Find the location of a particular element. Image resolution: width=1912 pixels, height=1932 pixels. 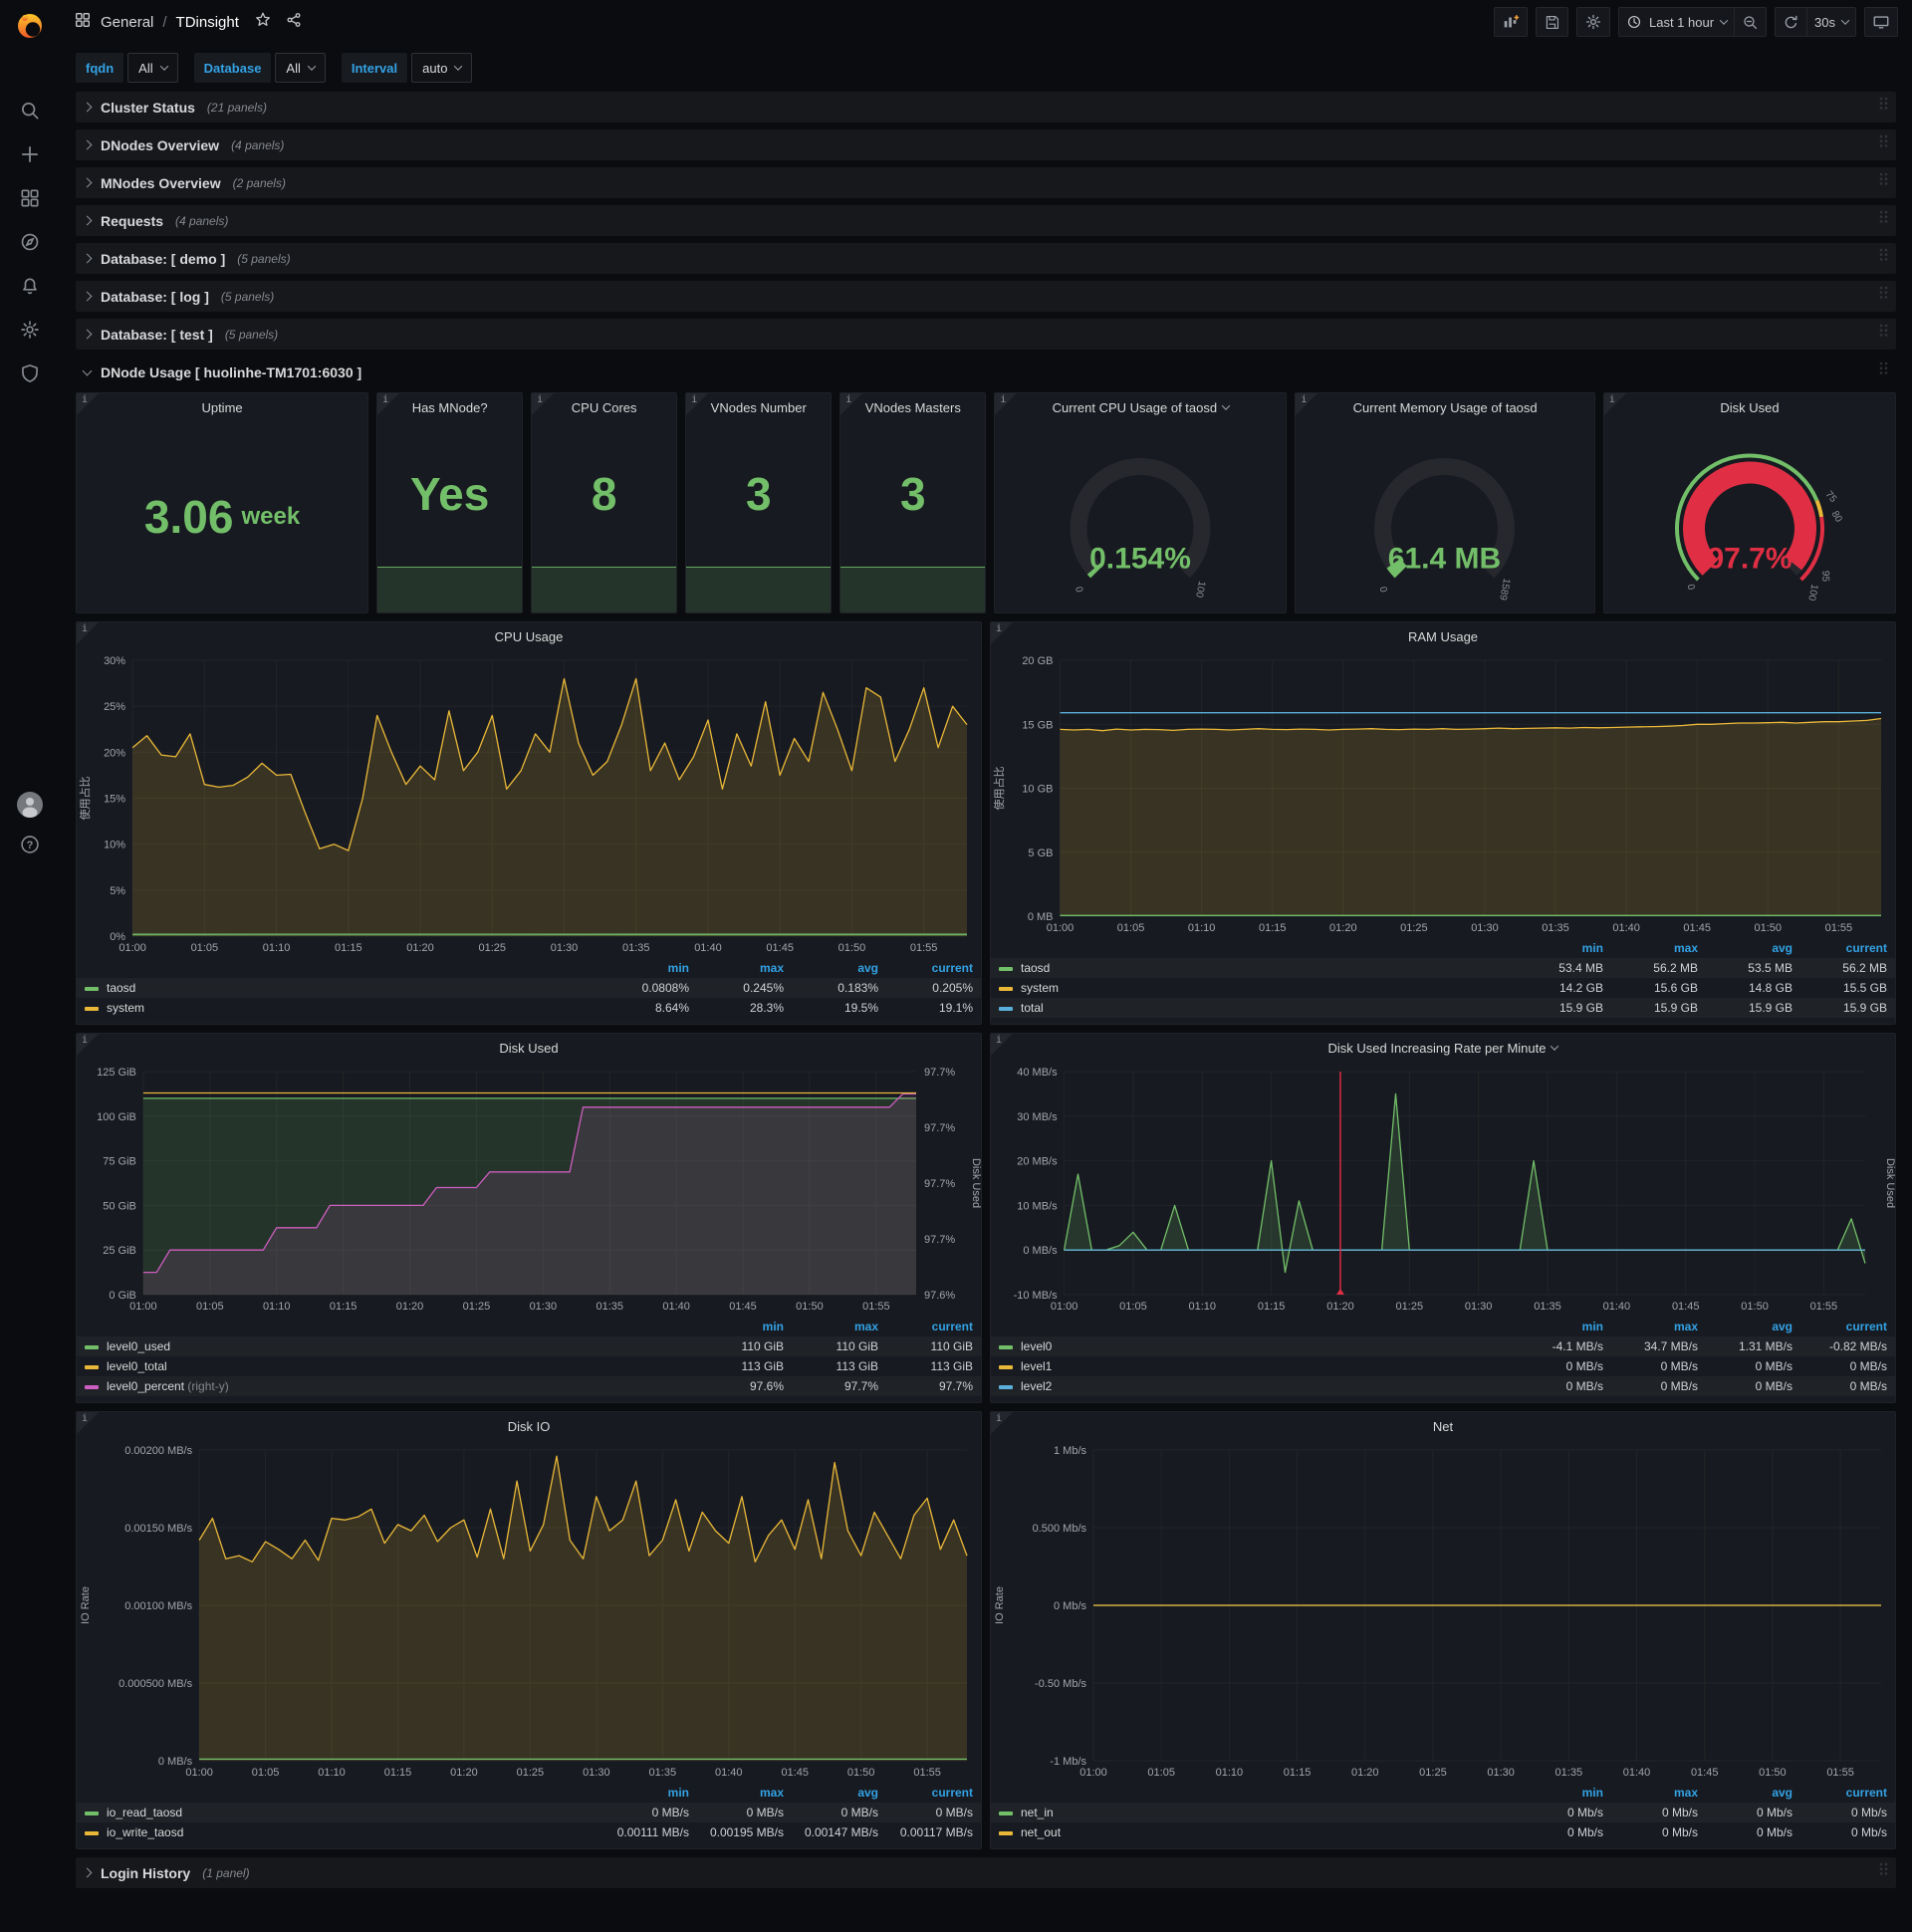

legend-row: net_out 0 Mb/s 0 Mb/s 0 Mb/s 0 Mb/s is located at coordinates (1443, 1832).